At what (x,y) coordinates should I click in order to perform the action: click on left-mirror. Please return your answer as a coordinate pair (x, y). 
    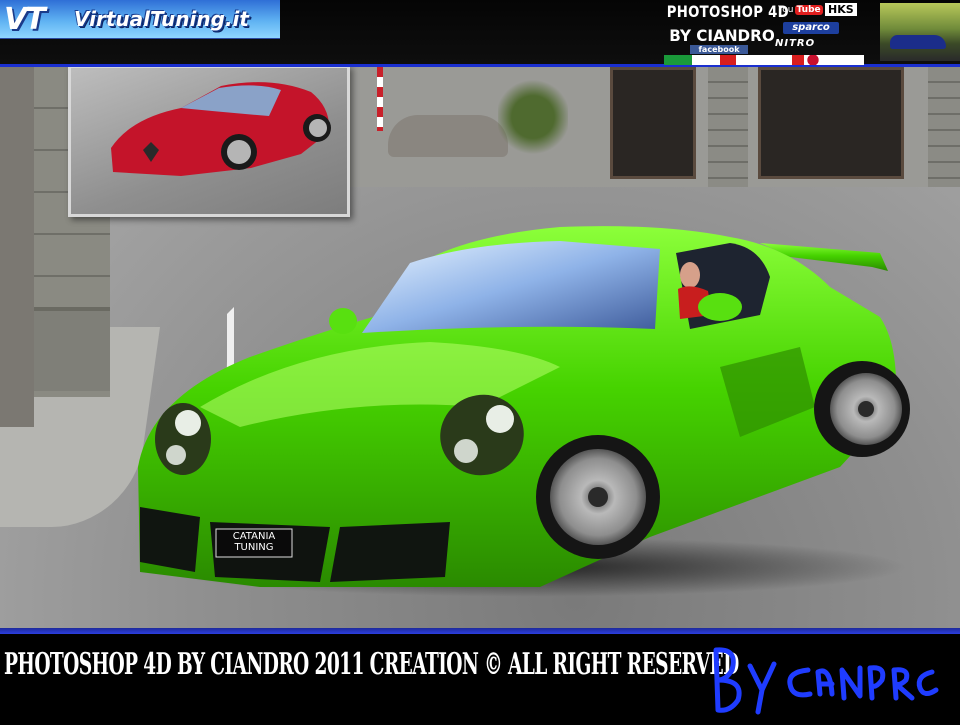
    Looking at the image, I should click on (343, 321).